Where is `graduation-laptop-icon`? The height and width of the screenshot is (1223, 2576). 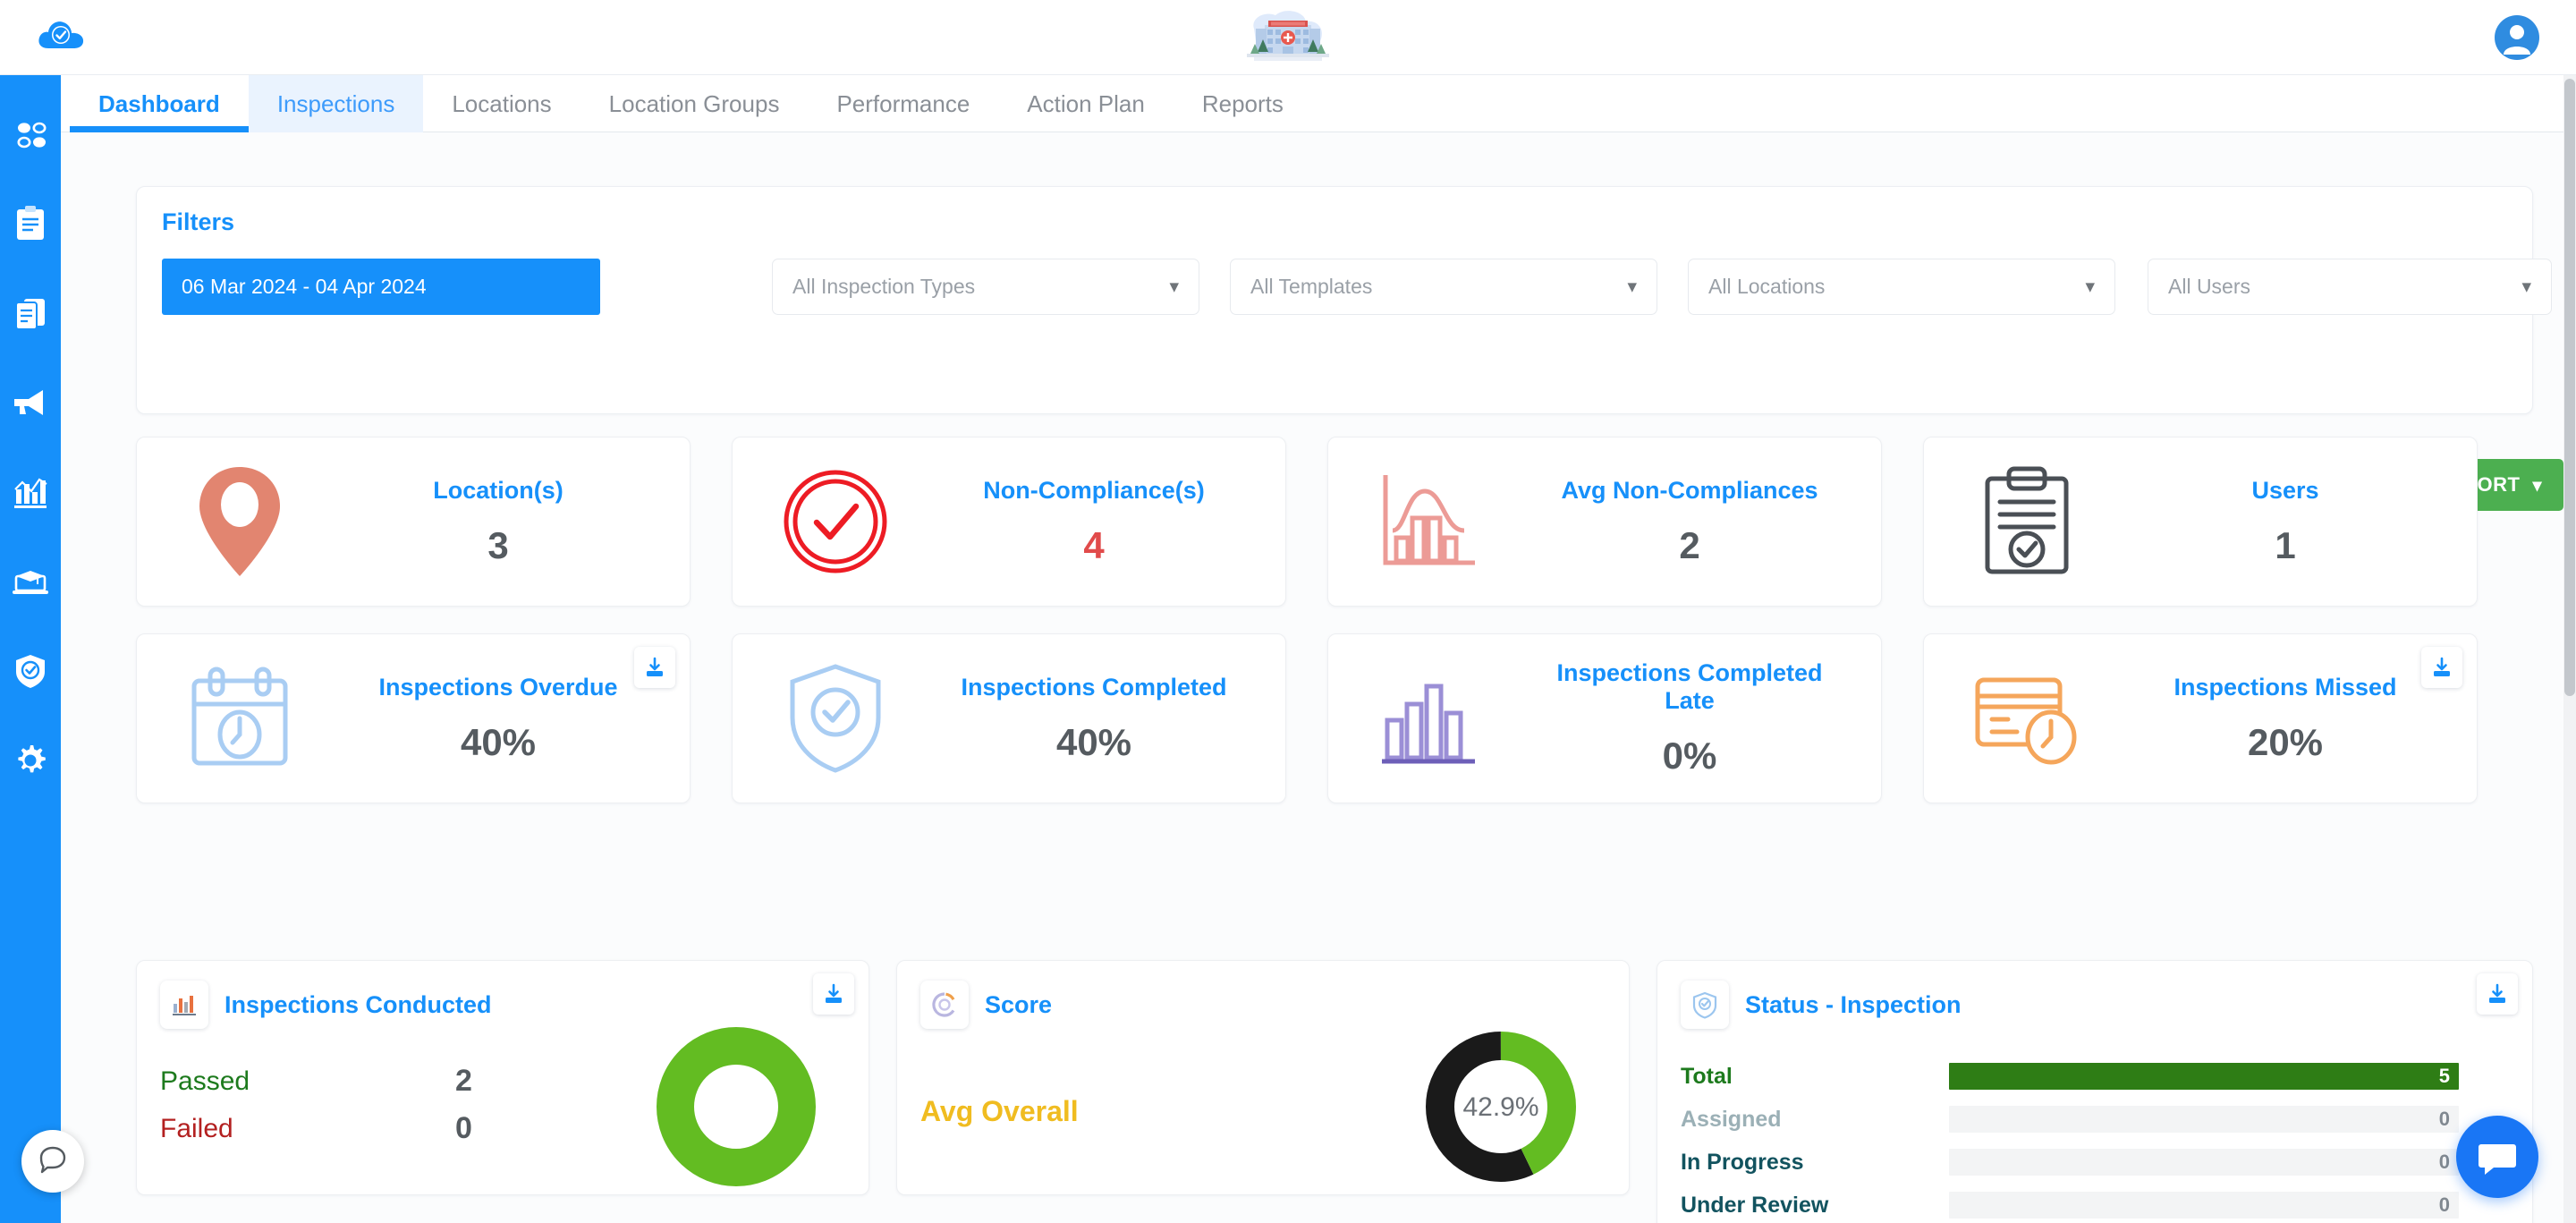 graduation-laptop-icon is located at coordinates (30, 581).